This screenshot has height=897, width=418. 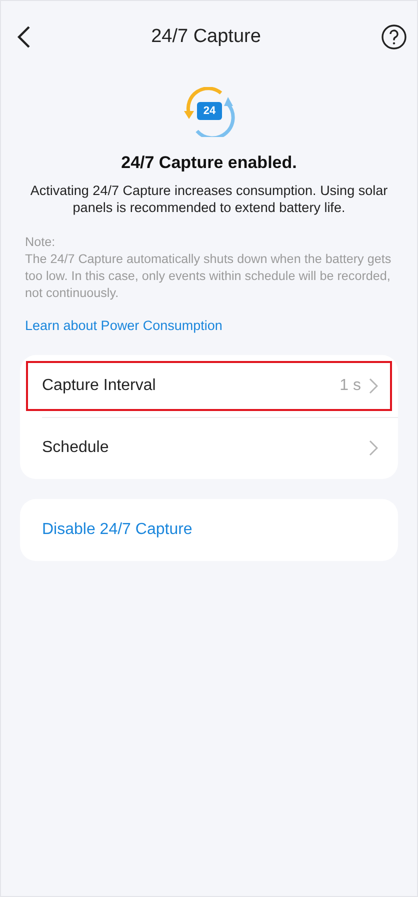 I want to click on note-label: Note:, so click(x=40, y=242).